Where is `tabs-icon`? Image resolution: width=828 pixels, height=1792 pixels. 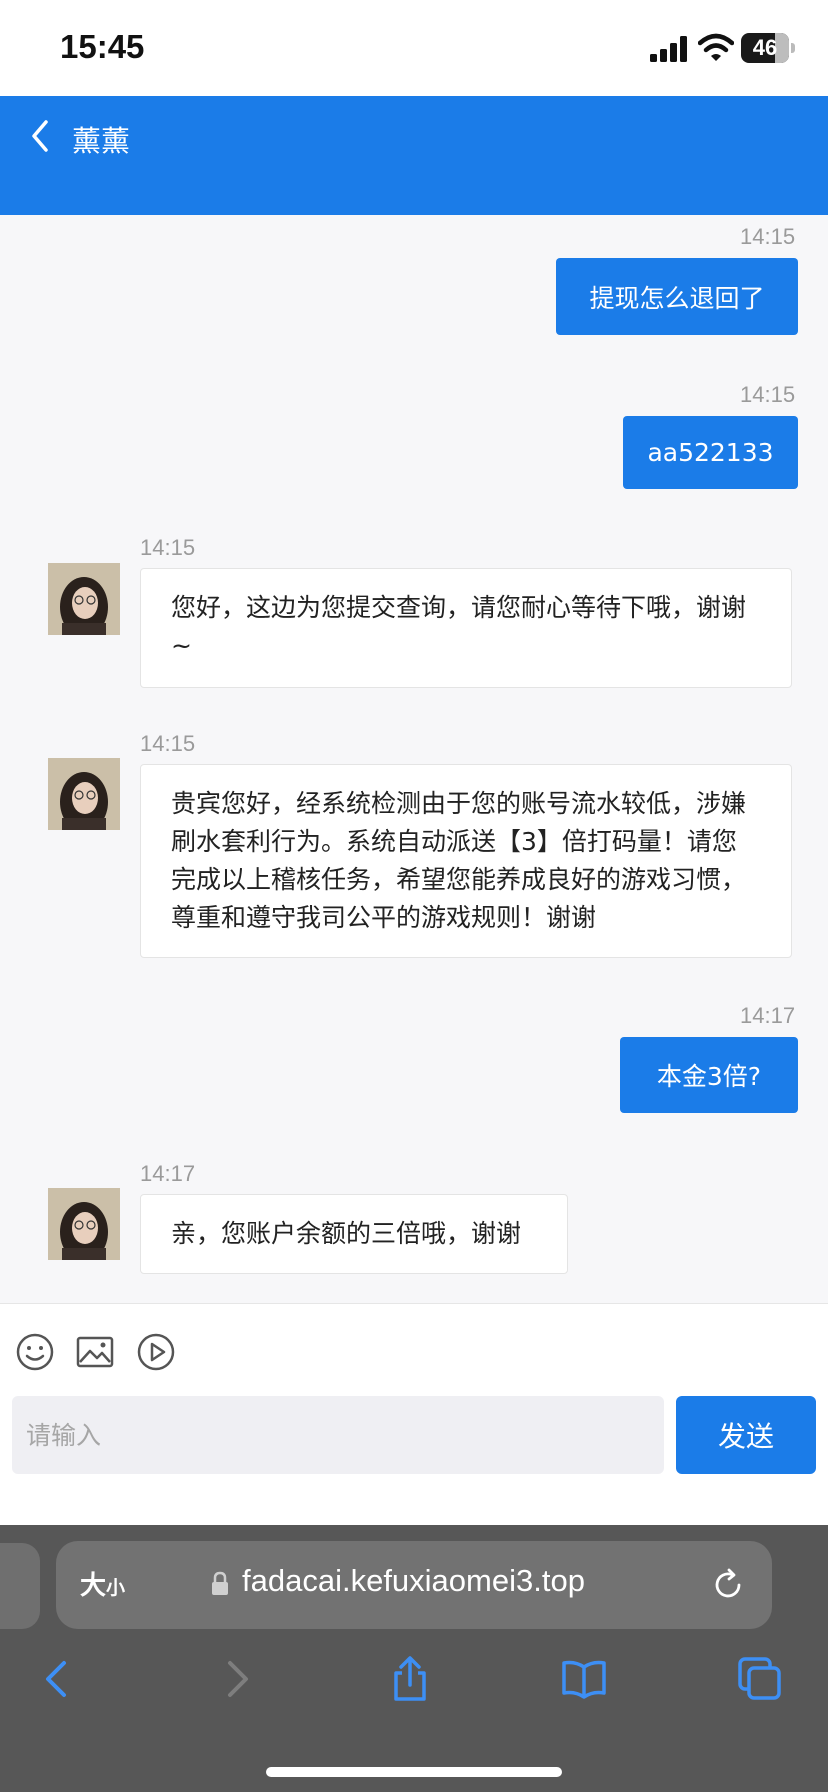 tabs-icon is located at coordinates (760, 1679).